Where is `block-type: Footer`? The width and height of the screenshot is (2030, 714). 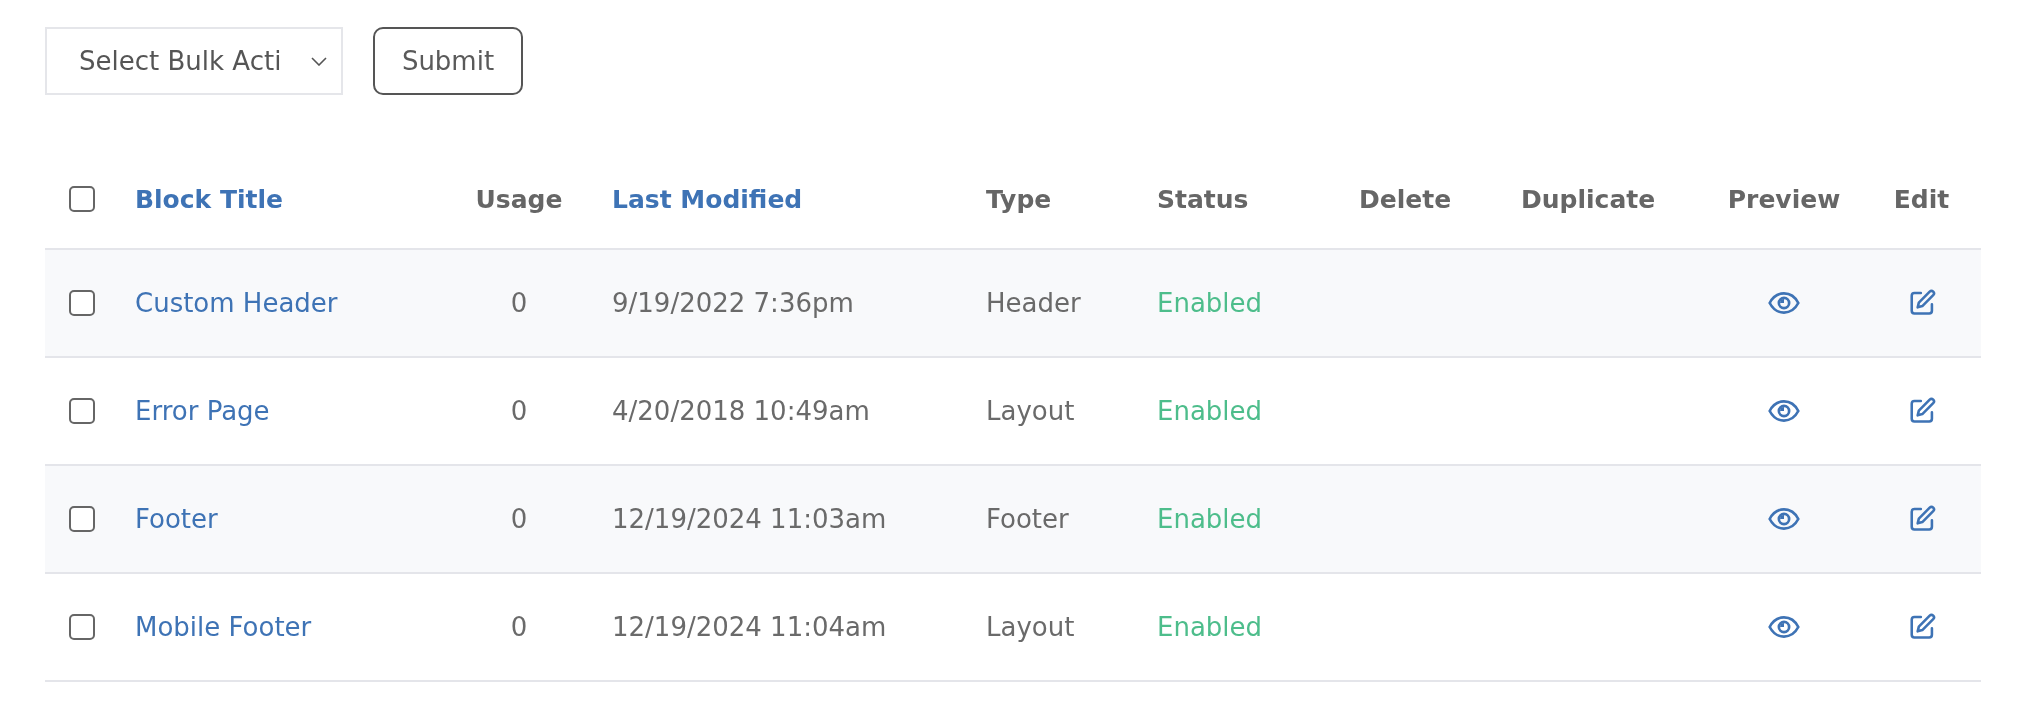 block-type: Footer is located at coordinates (1027, 519).